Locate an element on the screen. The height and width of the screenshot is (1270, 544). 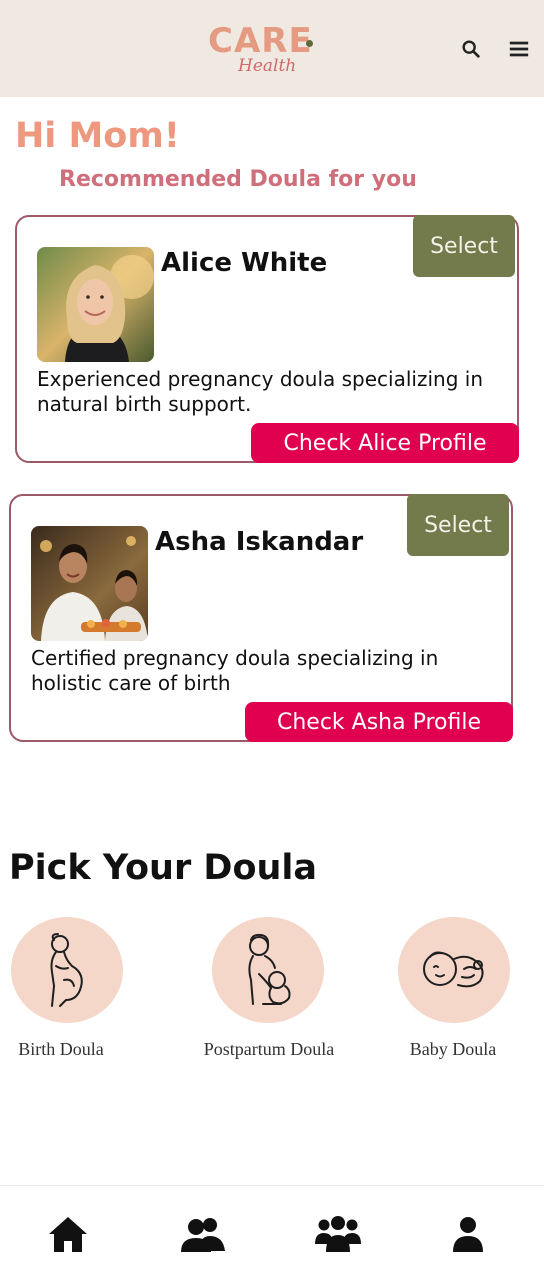
app-logo: CARE Health is located at coordinates (268, 52).